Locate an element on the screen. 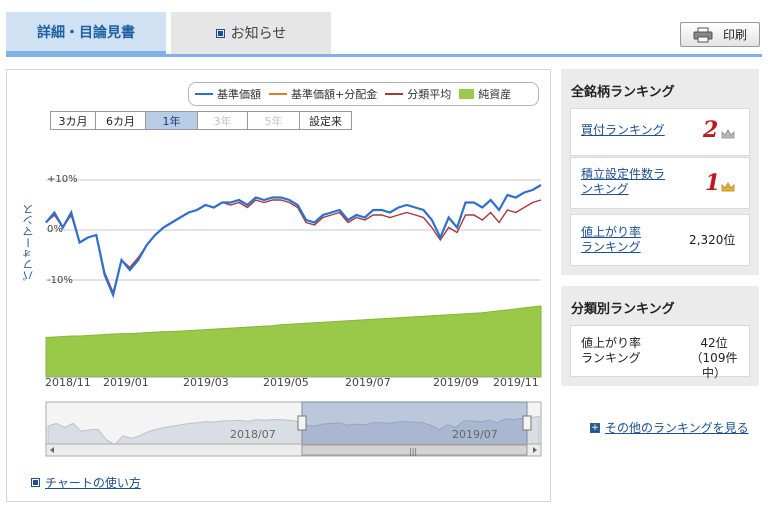  tab-underline is located at coordinates (384, 55).